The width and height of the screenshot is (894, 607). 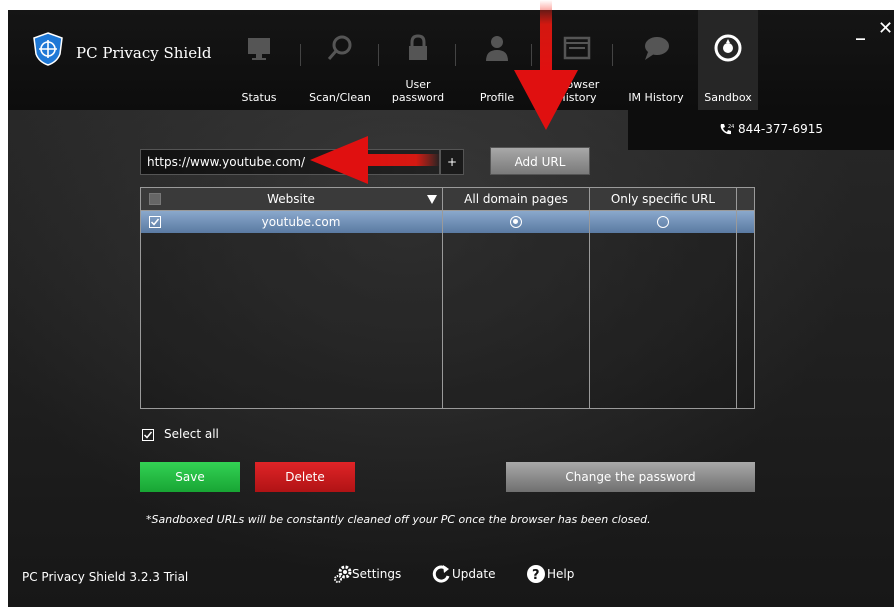 I want to click on tab-scan-clean: Scan/Clean, so click(x=340, y=60).